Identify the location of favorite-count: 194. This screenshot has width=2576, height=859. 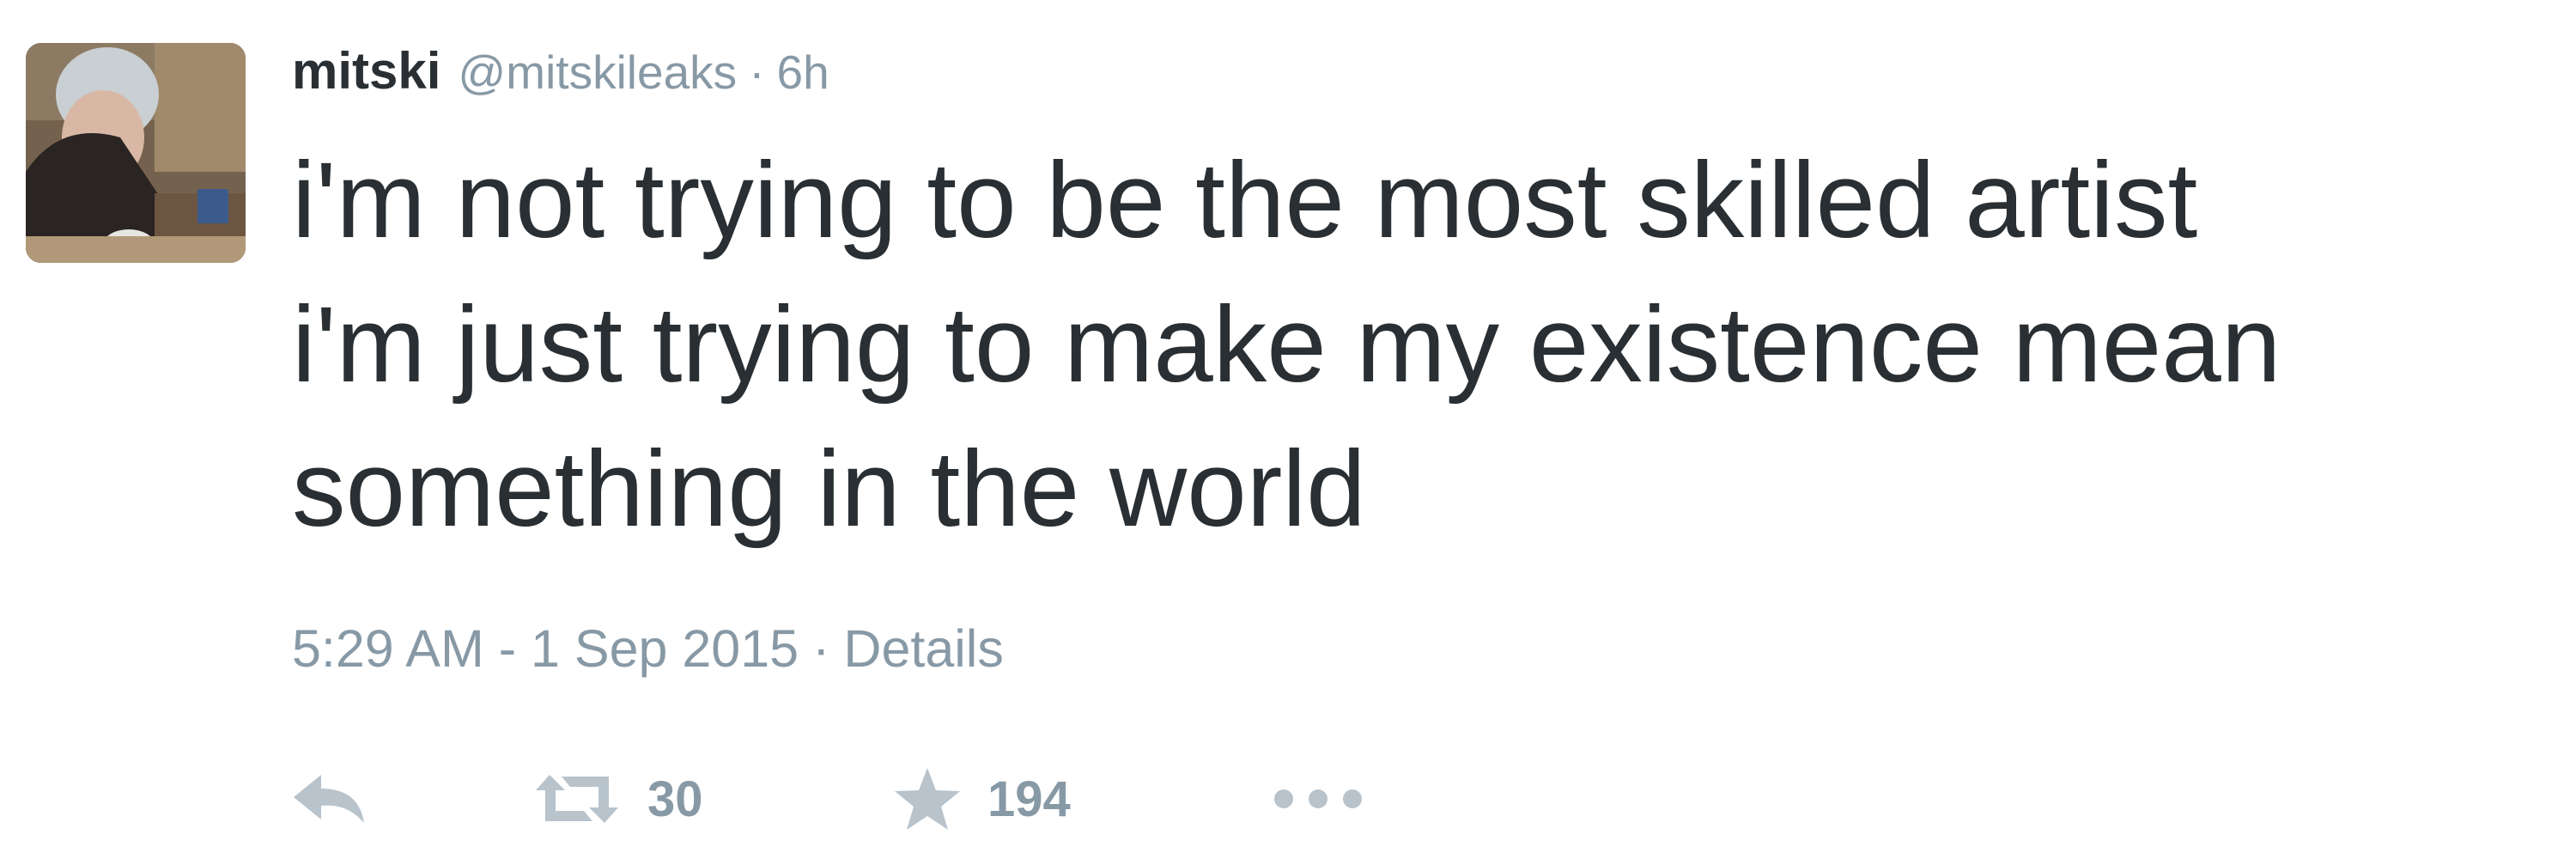
(1029, 799).